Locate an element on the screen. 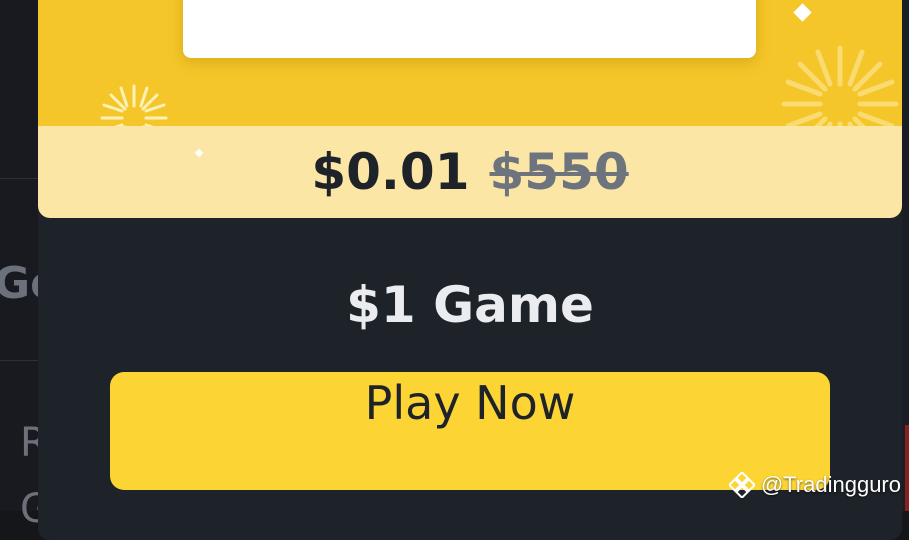  watermark: @Tradingguro is located at coordinates (814, 485).